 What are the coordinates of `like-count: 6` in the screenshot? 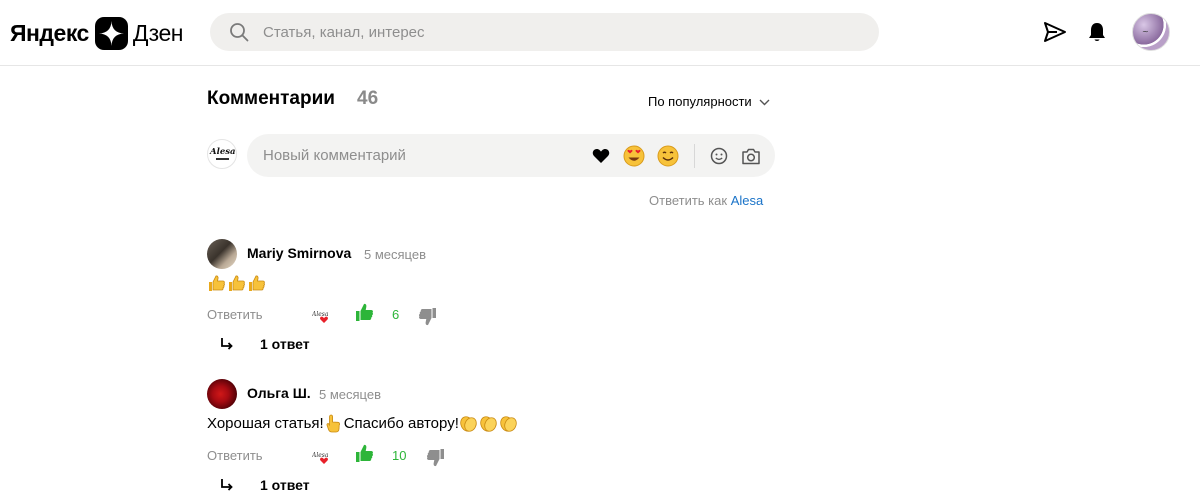 It's located at (396, 314).